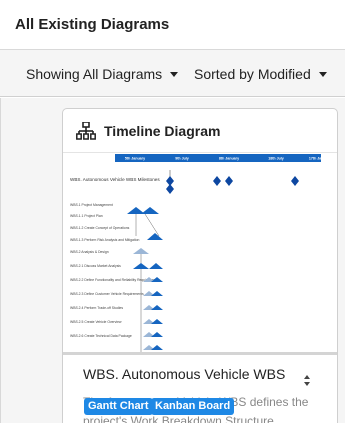  I want to click on page-title: All Existing Diagrams, so click(92, 24).